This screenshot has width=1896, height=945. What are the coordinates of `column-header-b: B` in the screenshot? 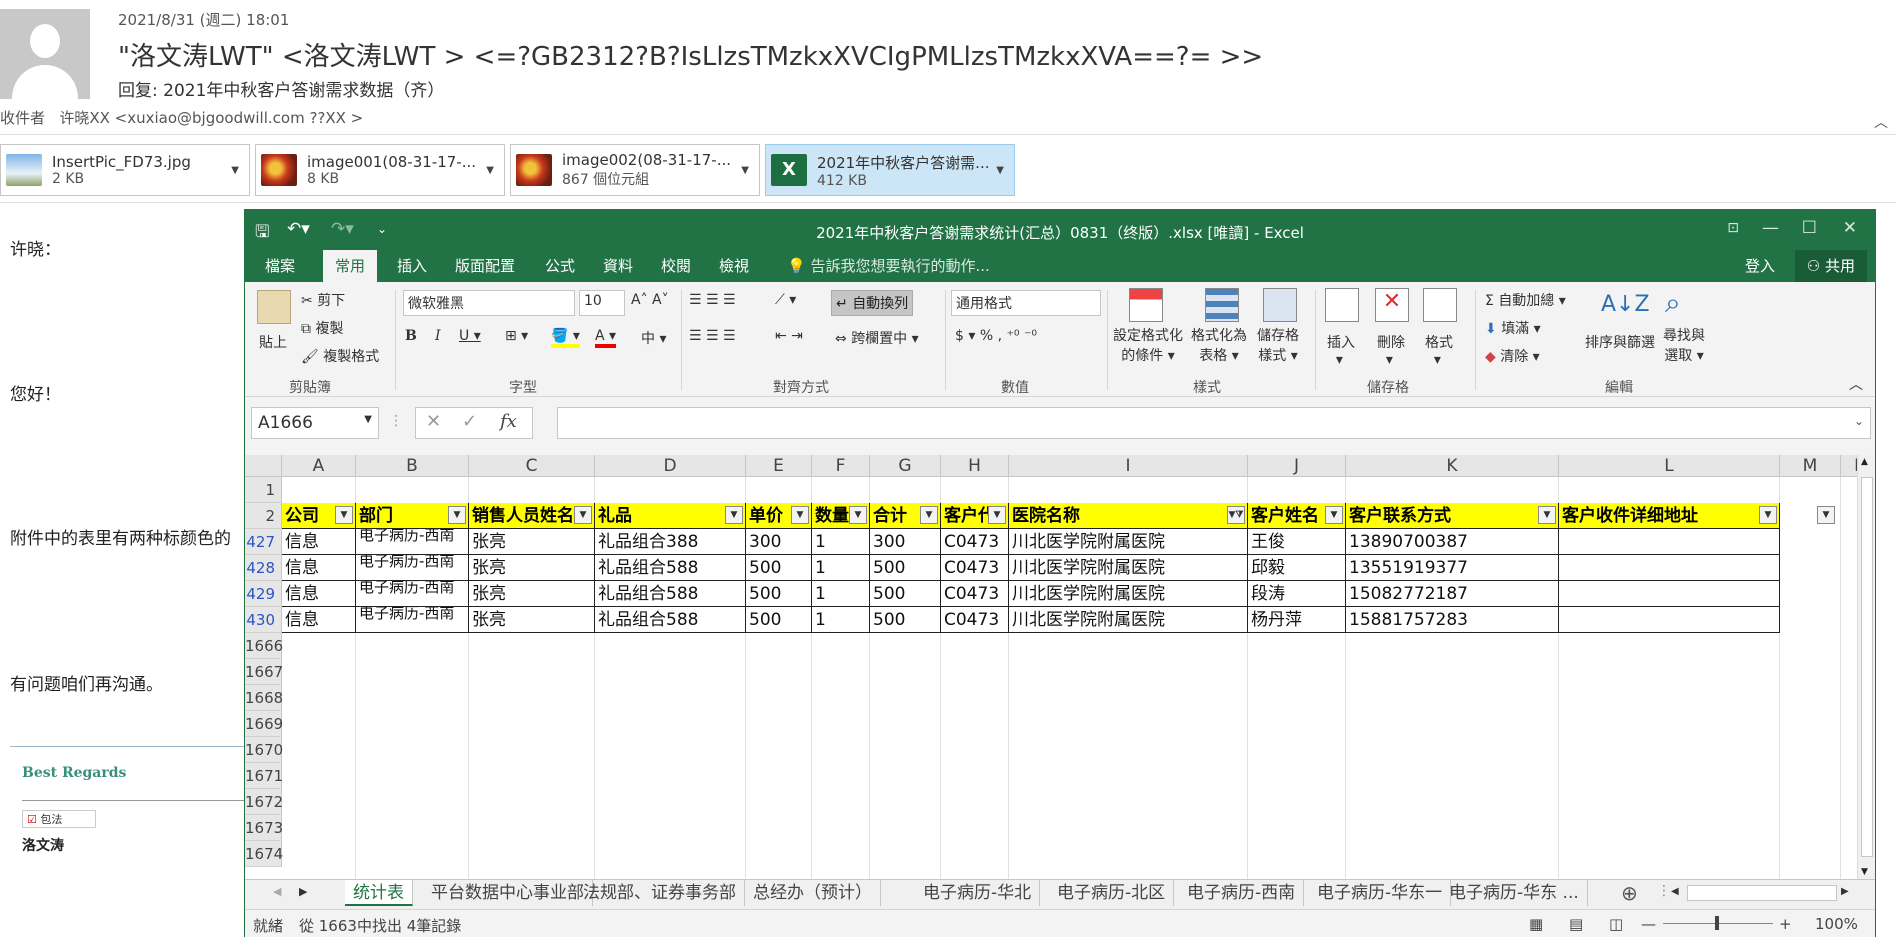 It's located at (412, 466).